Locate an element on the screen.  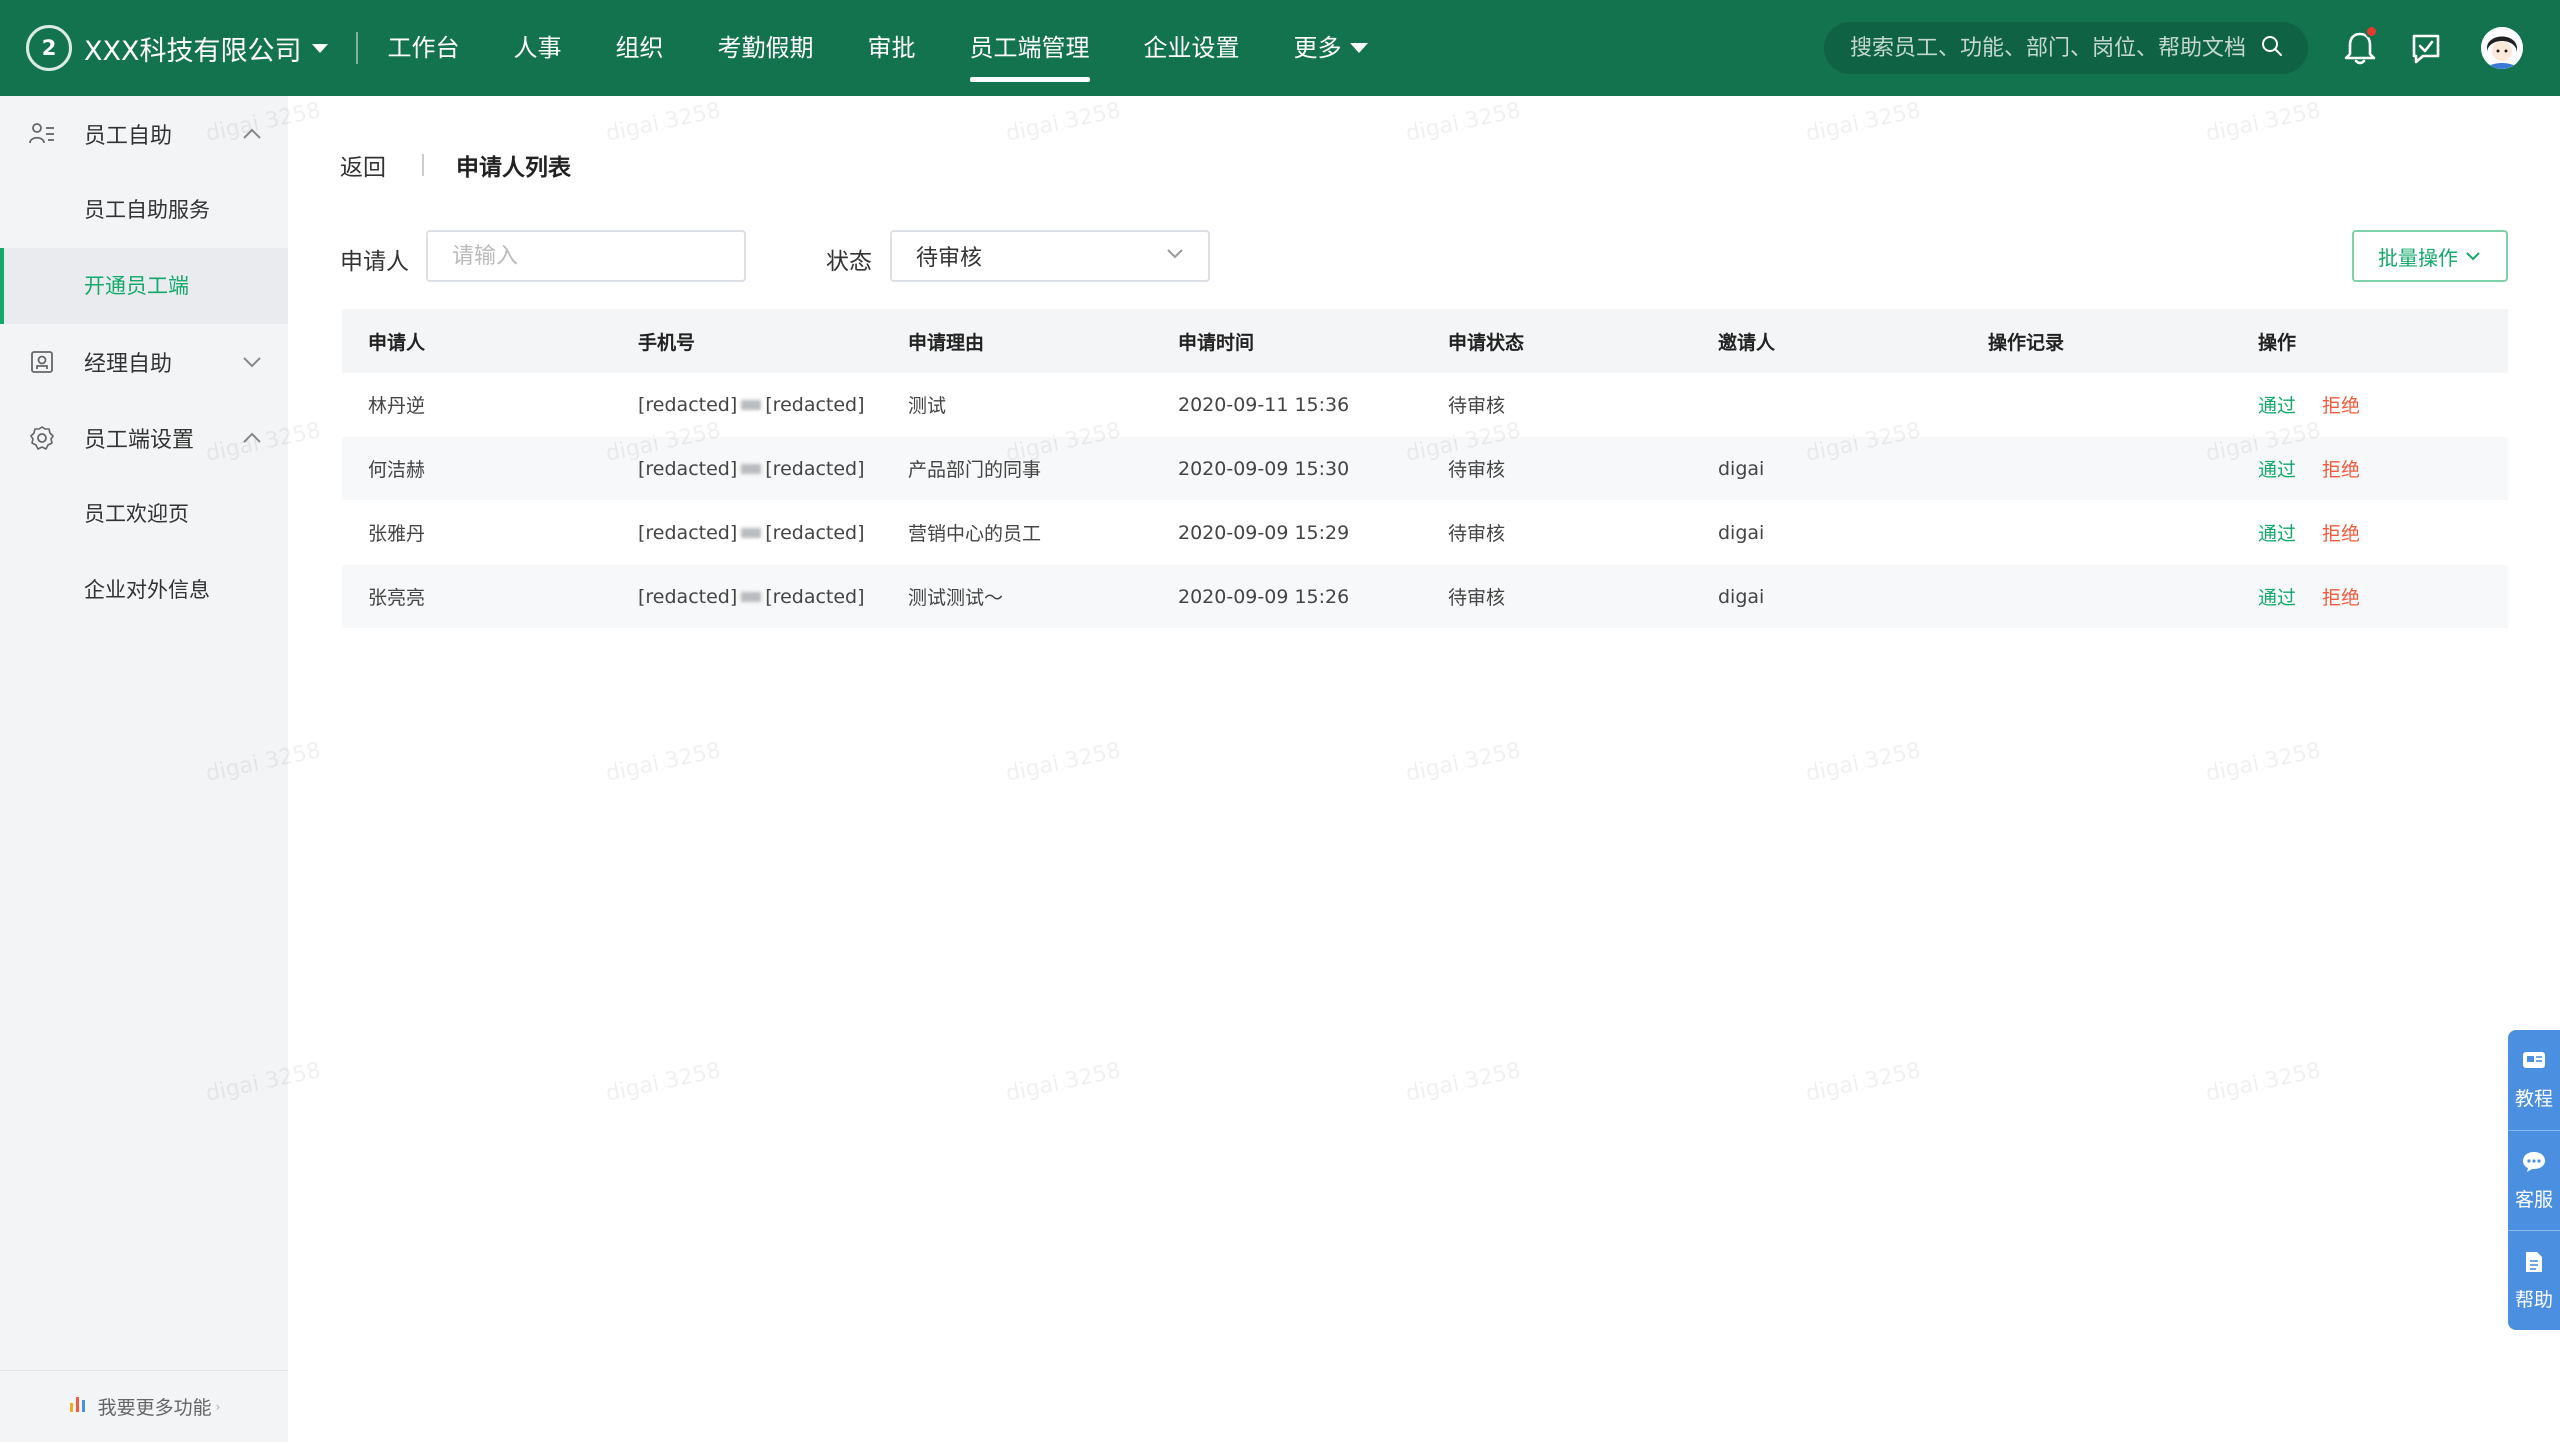
search-input is located at coordinates (2055, 48).